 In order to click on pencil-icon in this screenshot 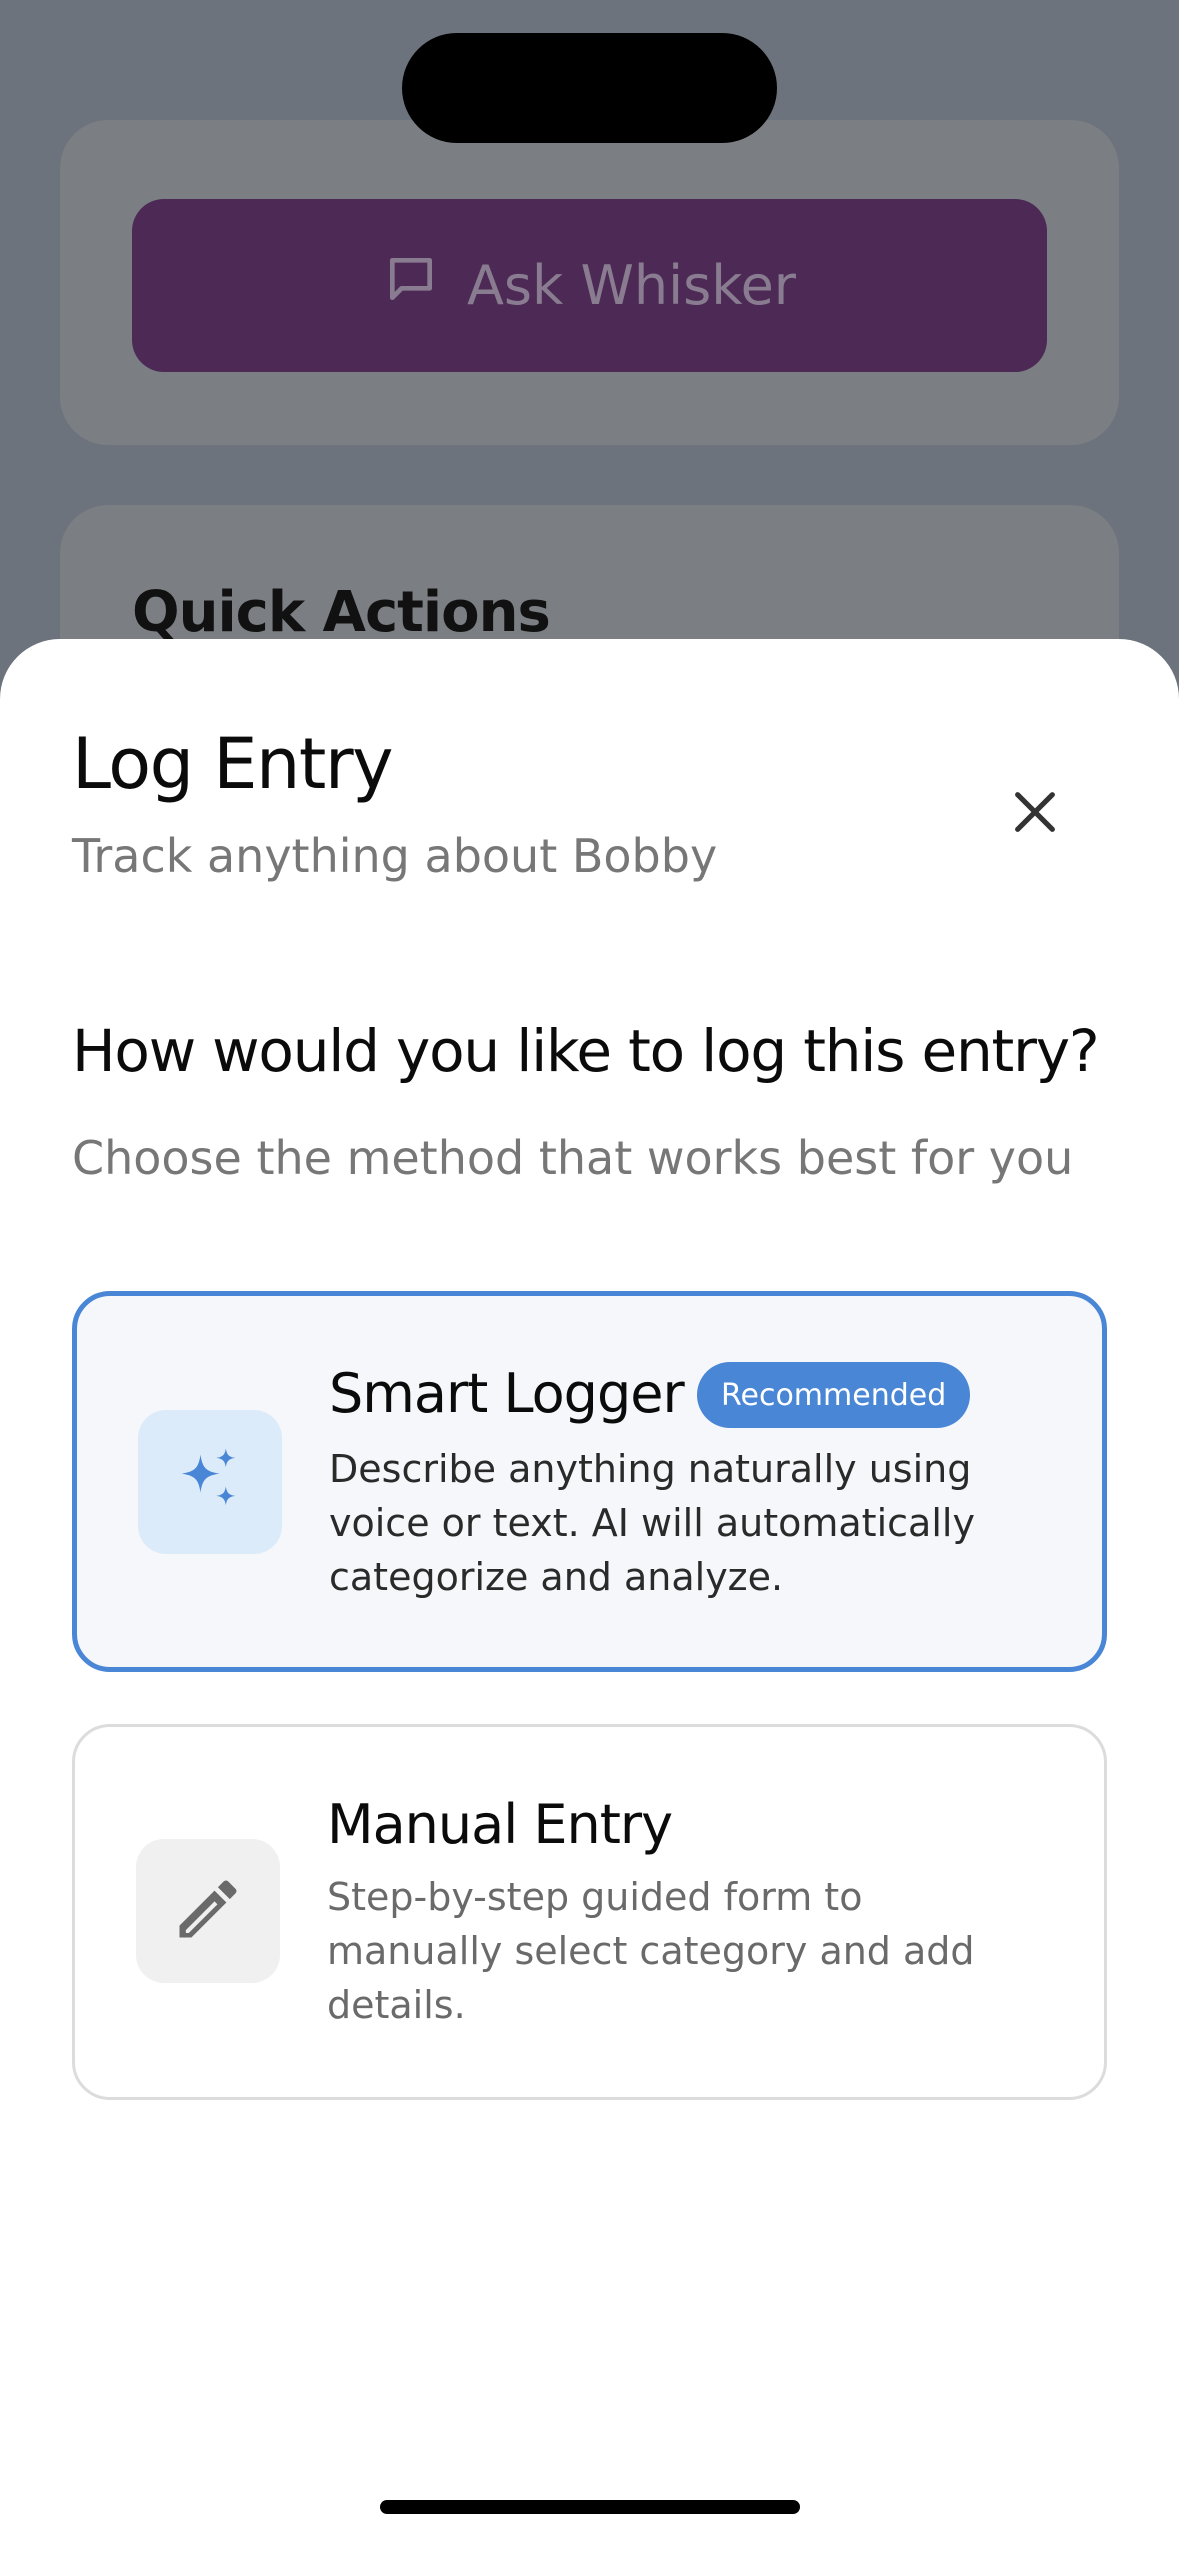, I will do `click(208, 1911)`.